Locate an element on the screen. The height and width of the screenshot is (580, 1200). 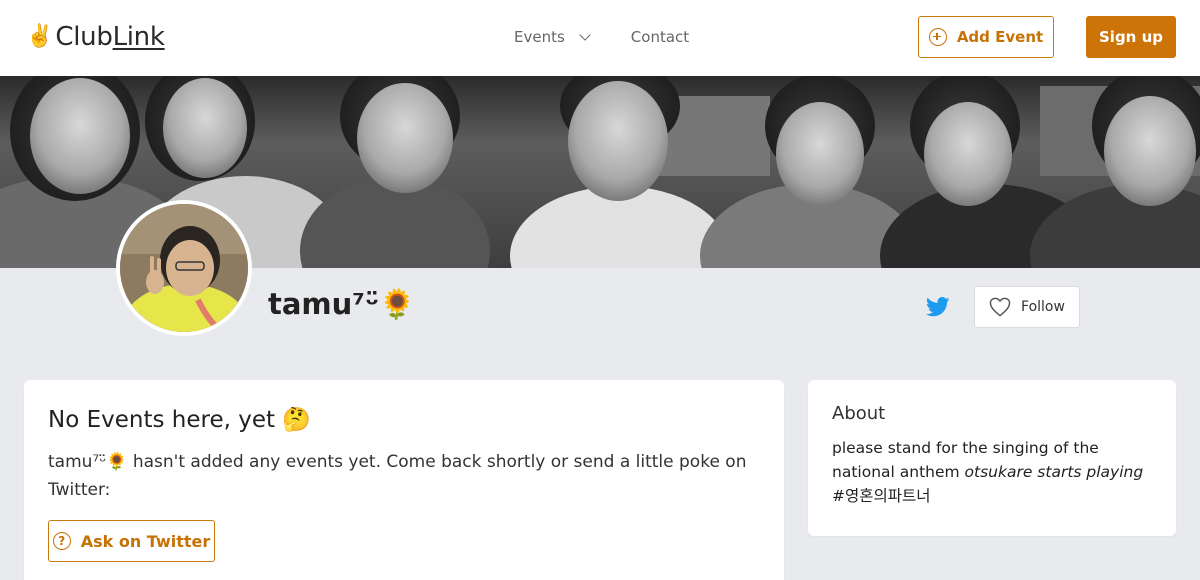
logo-text: ClubLink is located at coordinates (110, 37).